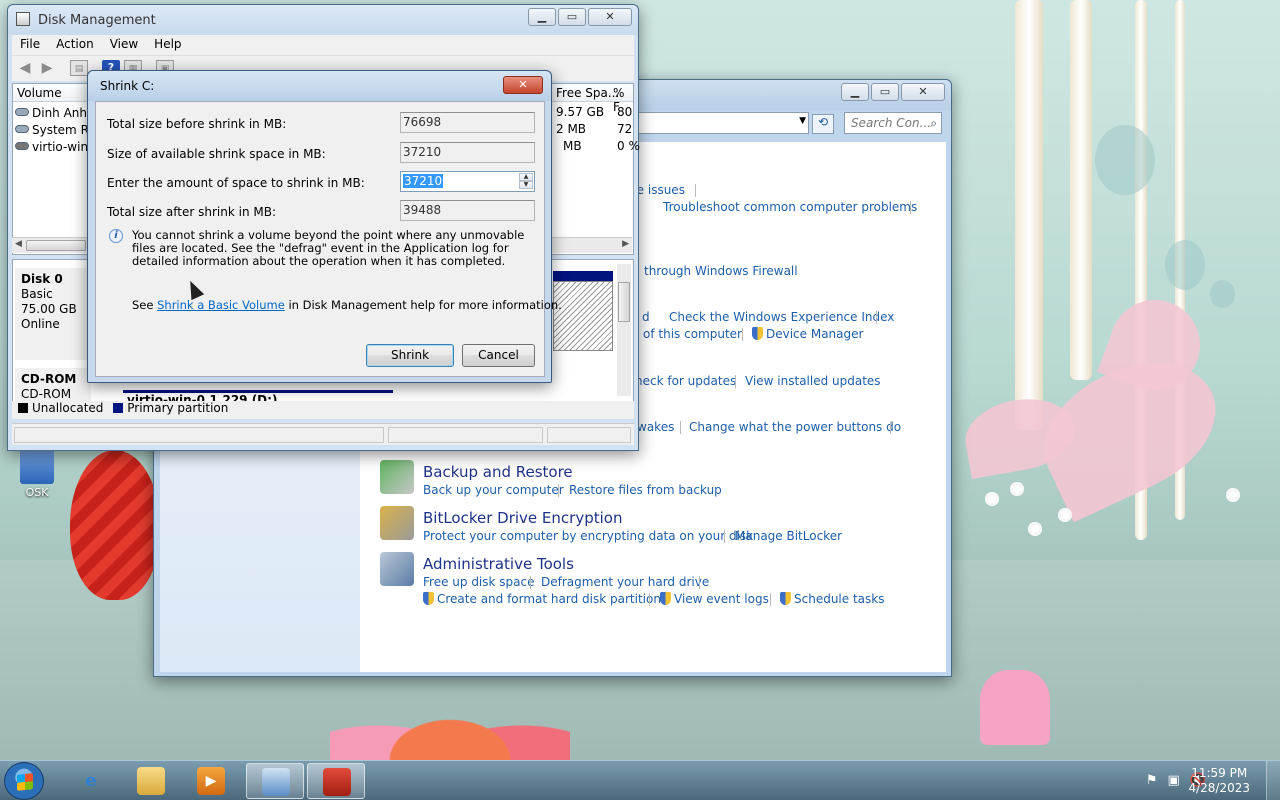  I want to click on link-troubleshoot: Troubleshoot common computer problems, so click(790, 207).